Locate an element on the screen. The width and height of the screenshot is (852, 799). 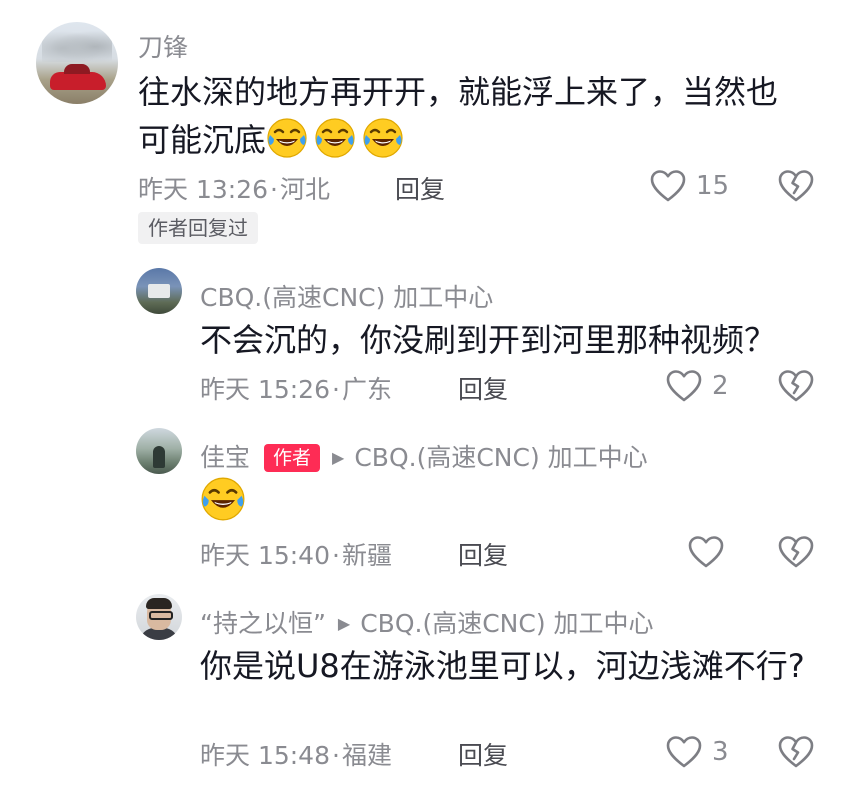
reply-text is located at coordinates (226, 501).